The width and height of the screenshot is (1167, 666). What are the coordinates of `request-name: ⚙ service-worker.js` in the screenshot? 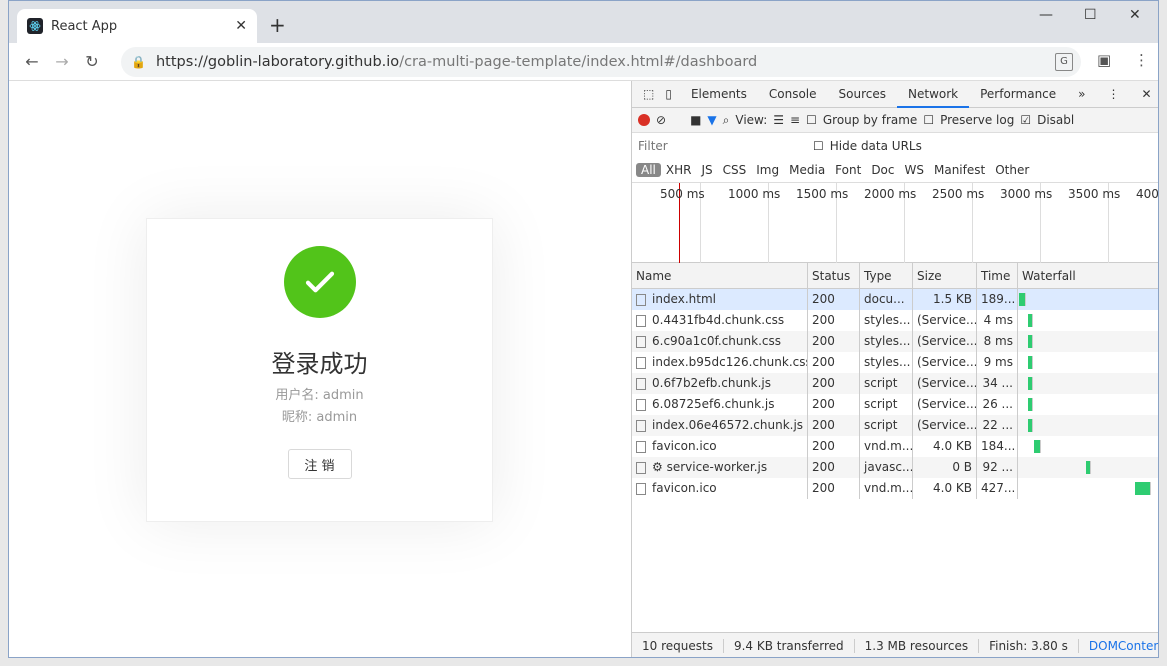 It's located at (710, 467).